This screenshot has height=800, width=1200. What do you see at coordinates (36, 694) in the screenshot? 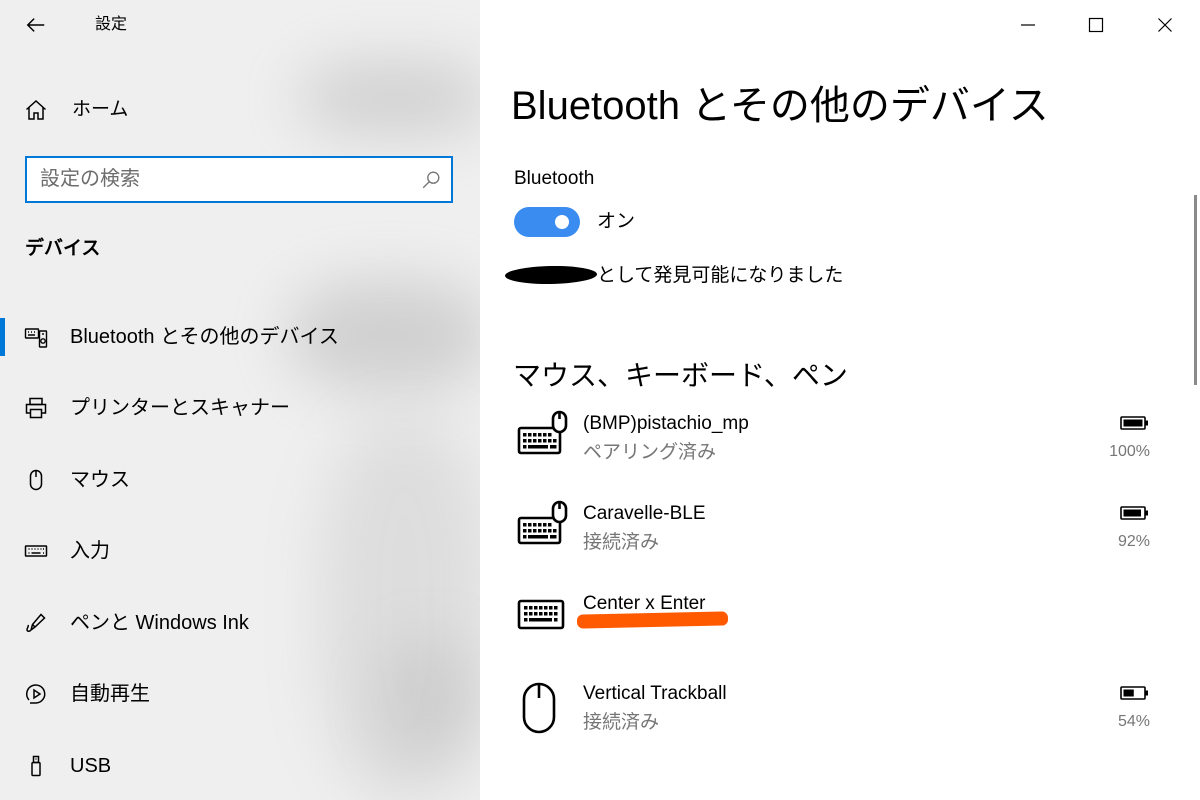
I see `autoplay-icon` at bounding box center [36, 694].